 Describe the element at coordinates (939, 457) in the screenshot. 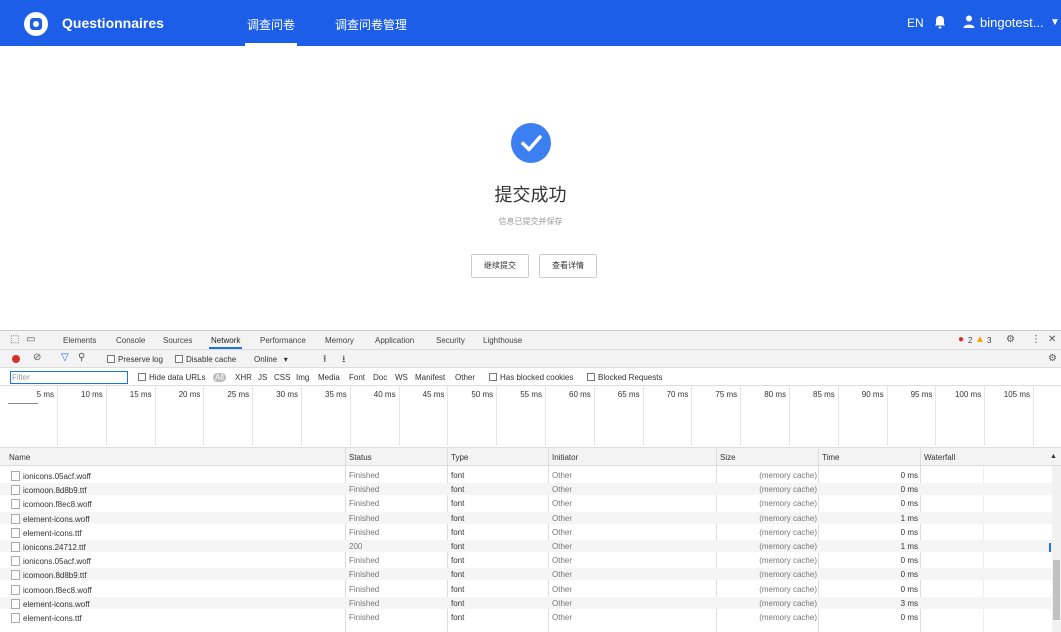

I see `column-waterfall: Waterfall` at that location.